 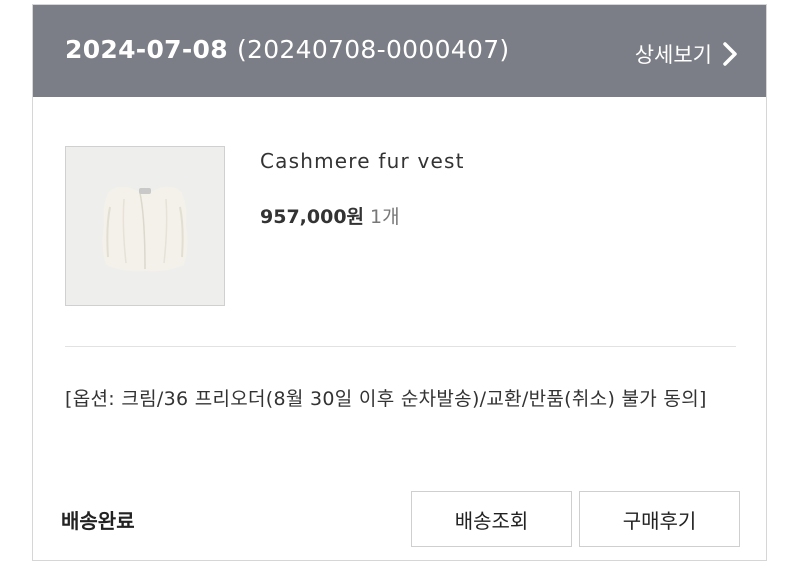 What do you see at coordinates (362, 161) in the screenshot?
I see `product-name: Cashmere fur vest` at bounding box center [362, 161].